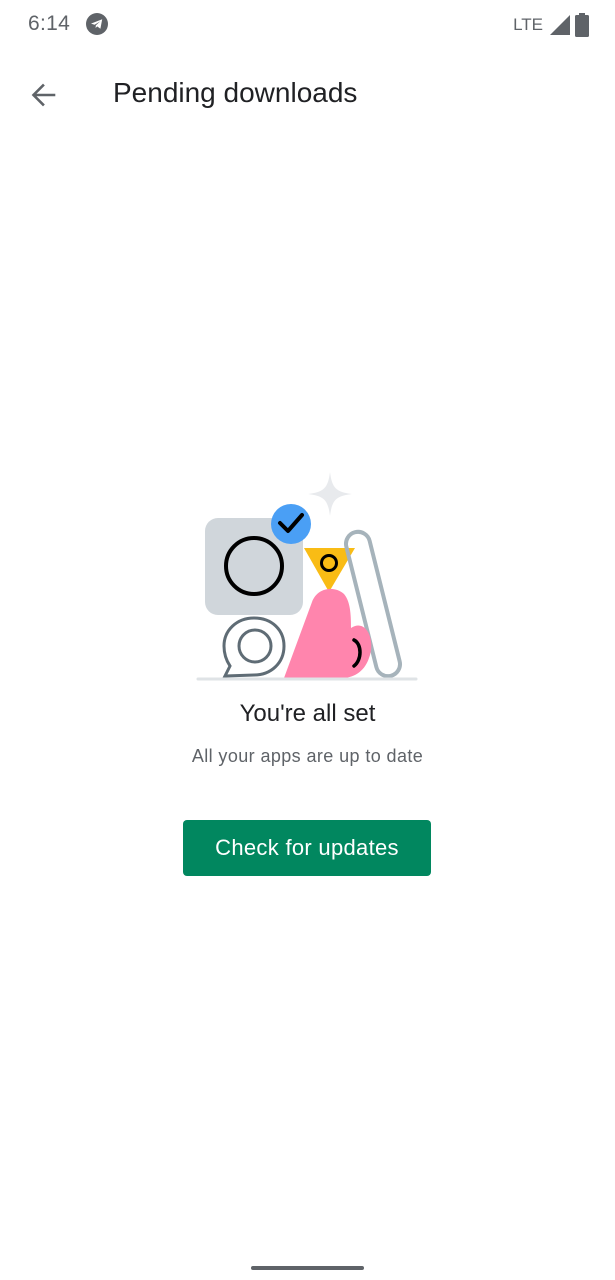 This screenshot has height=1280, width=615. I want to click on check-for-updates-button: Check for updates, so click(307, 848).